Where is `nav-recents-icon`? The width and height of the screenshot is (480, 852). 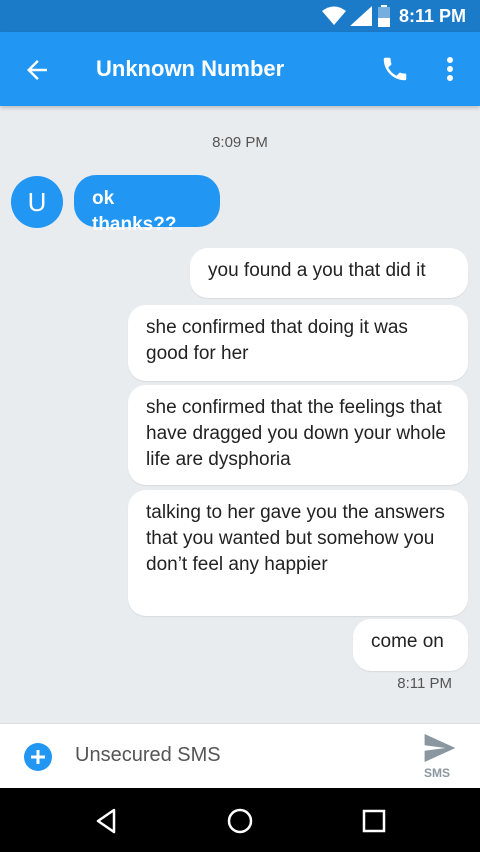
nav-recents-icon is located at coordinates (374, 821).